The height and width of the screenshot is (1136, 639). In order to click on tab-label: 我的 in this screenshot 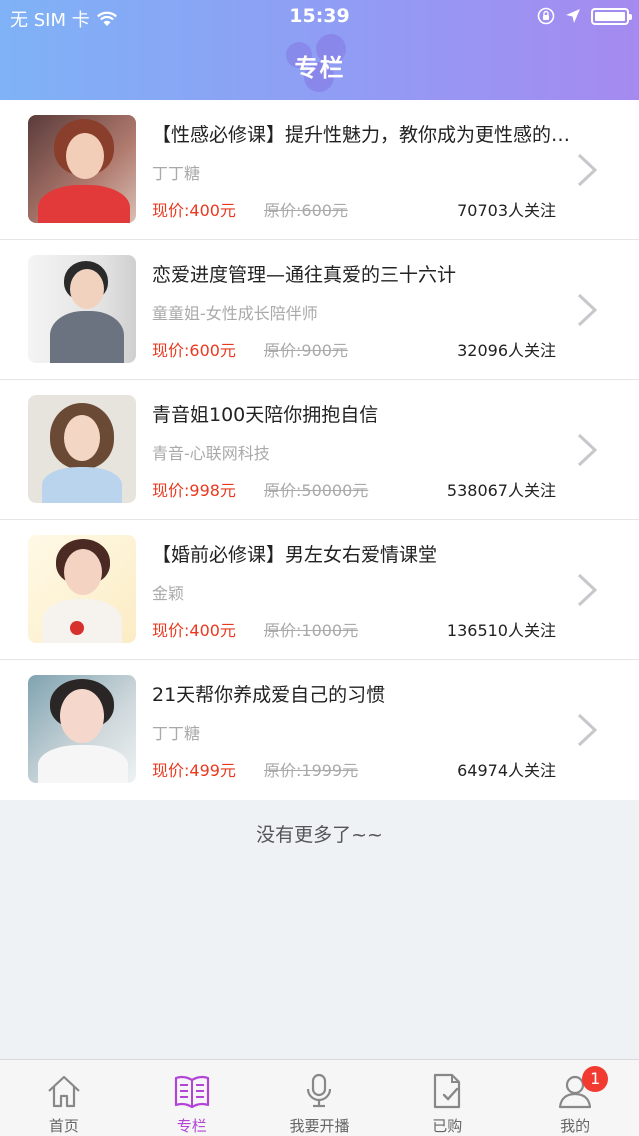, I will do `click(575, 1126)`.